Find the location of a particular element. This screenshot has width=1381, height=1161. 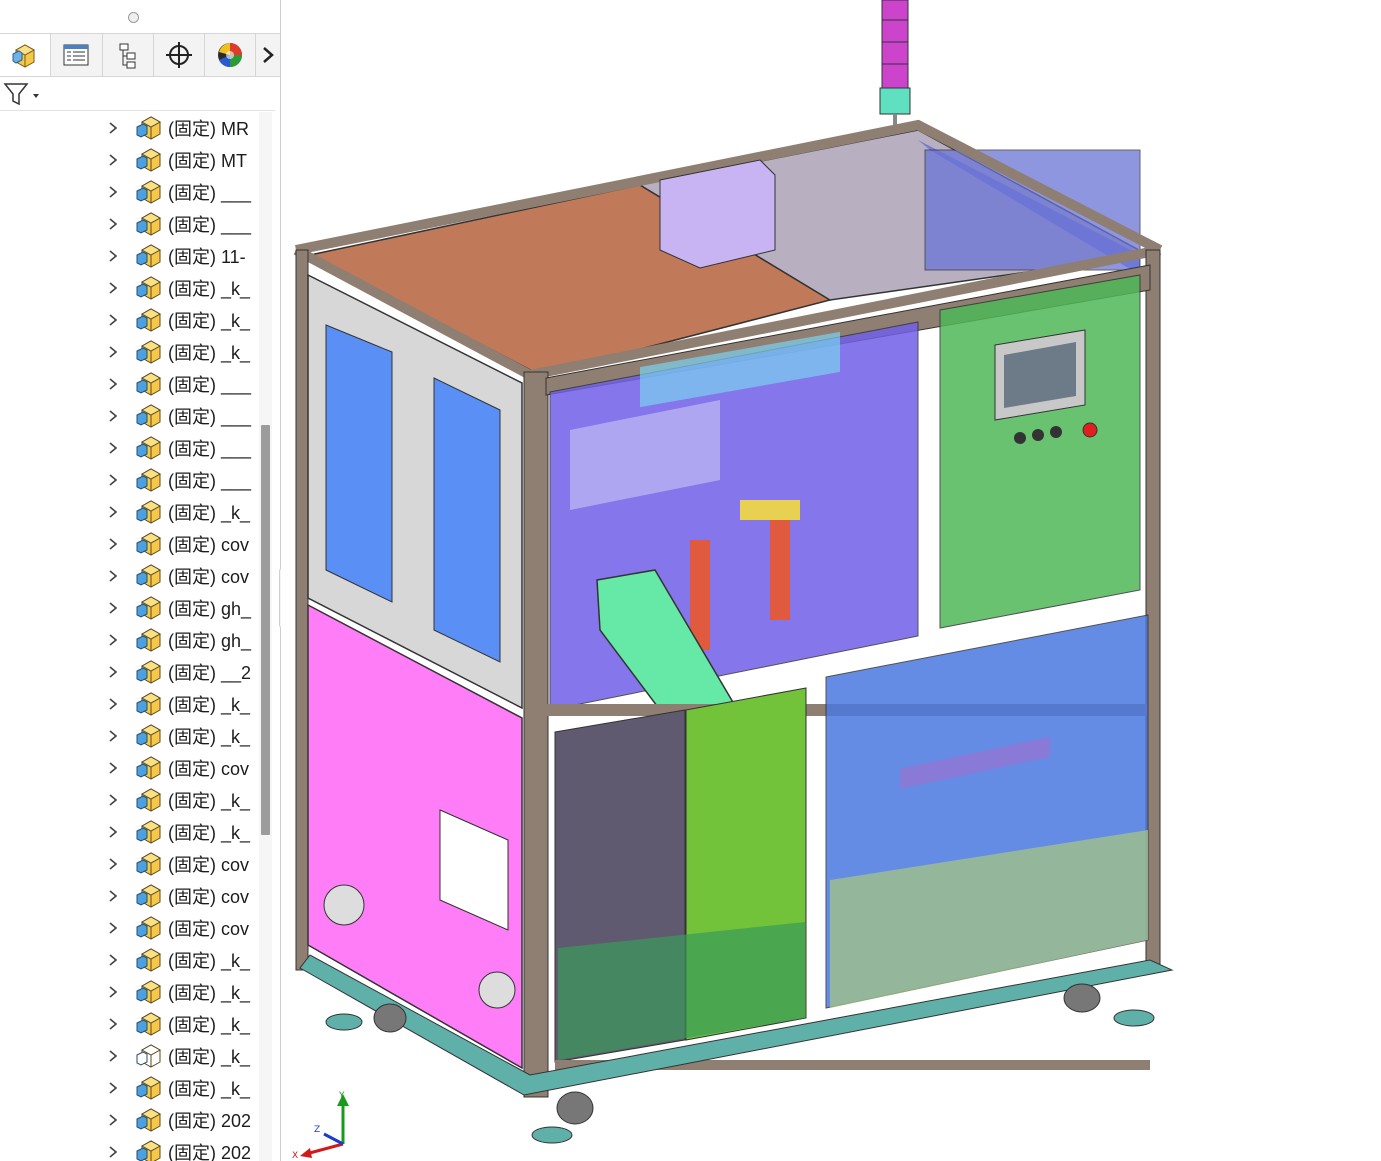

tab-feature-manager is located at coordinates (26, 55).